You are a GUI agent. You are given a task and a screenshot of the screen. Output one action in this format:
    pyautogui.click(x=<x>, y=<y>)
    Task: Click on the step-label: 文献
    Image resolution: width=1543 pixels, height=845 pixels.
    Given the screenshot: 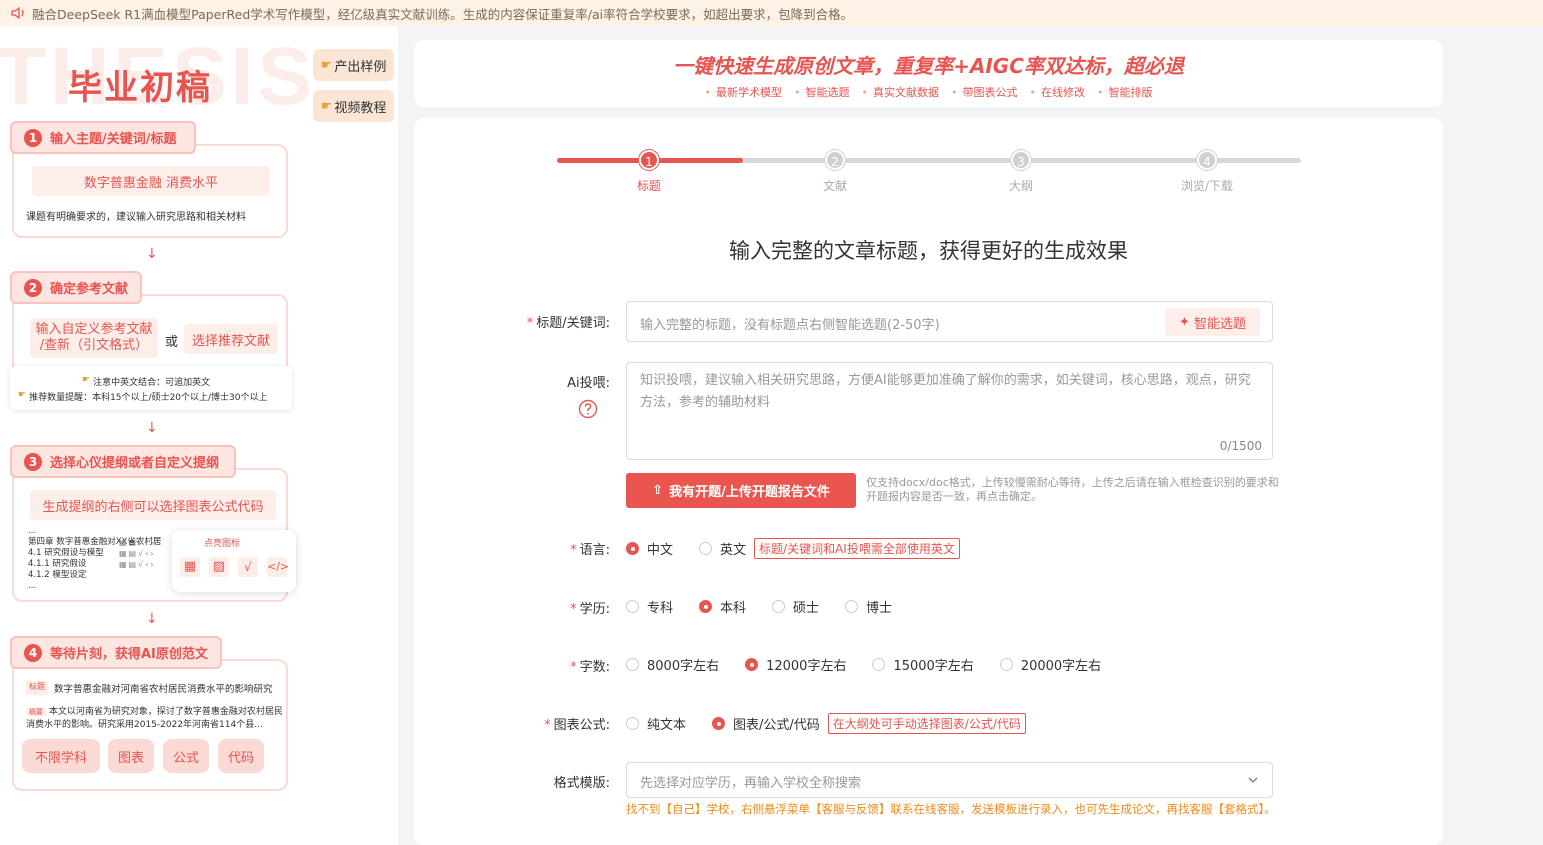 What is the action you would take?
    pyautogui.click(x=834, y=186)
    